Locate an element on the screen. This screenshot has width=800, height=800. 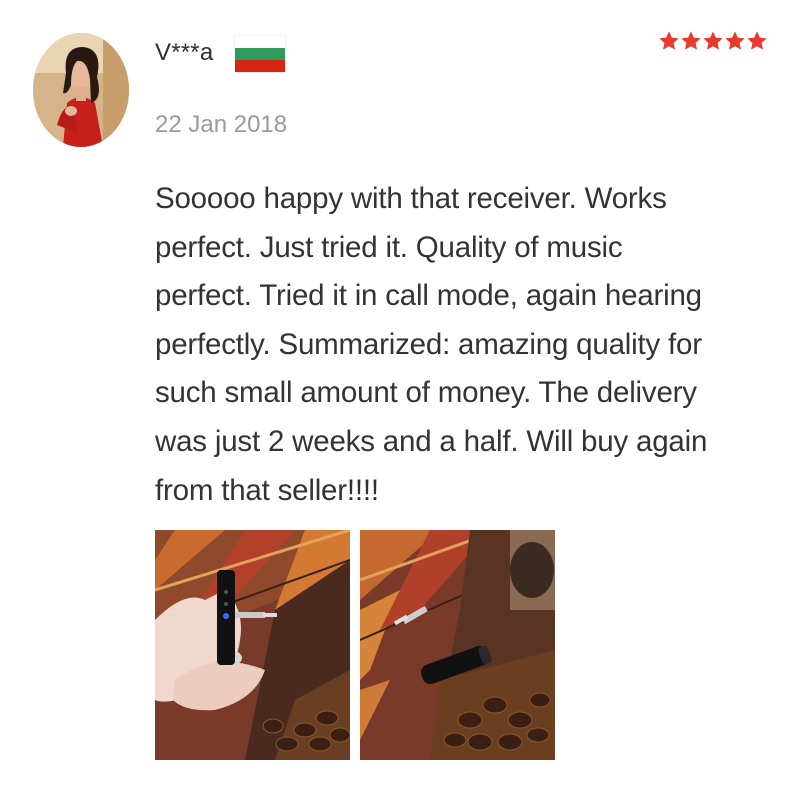
receiver-in-hand-image is located at coordinates (252, 645).